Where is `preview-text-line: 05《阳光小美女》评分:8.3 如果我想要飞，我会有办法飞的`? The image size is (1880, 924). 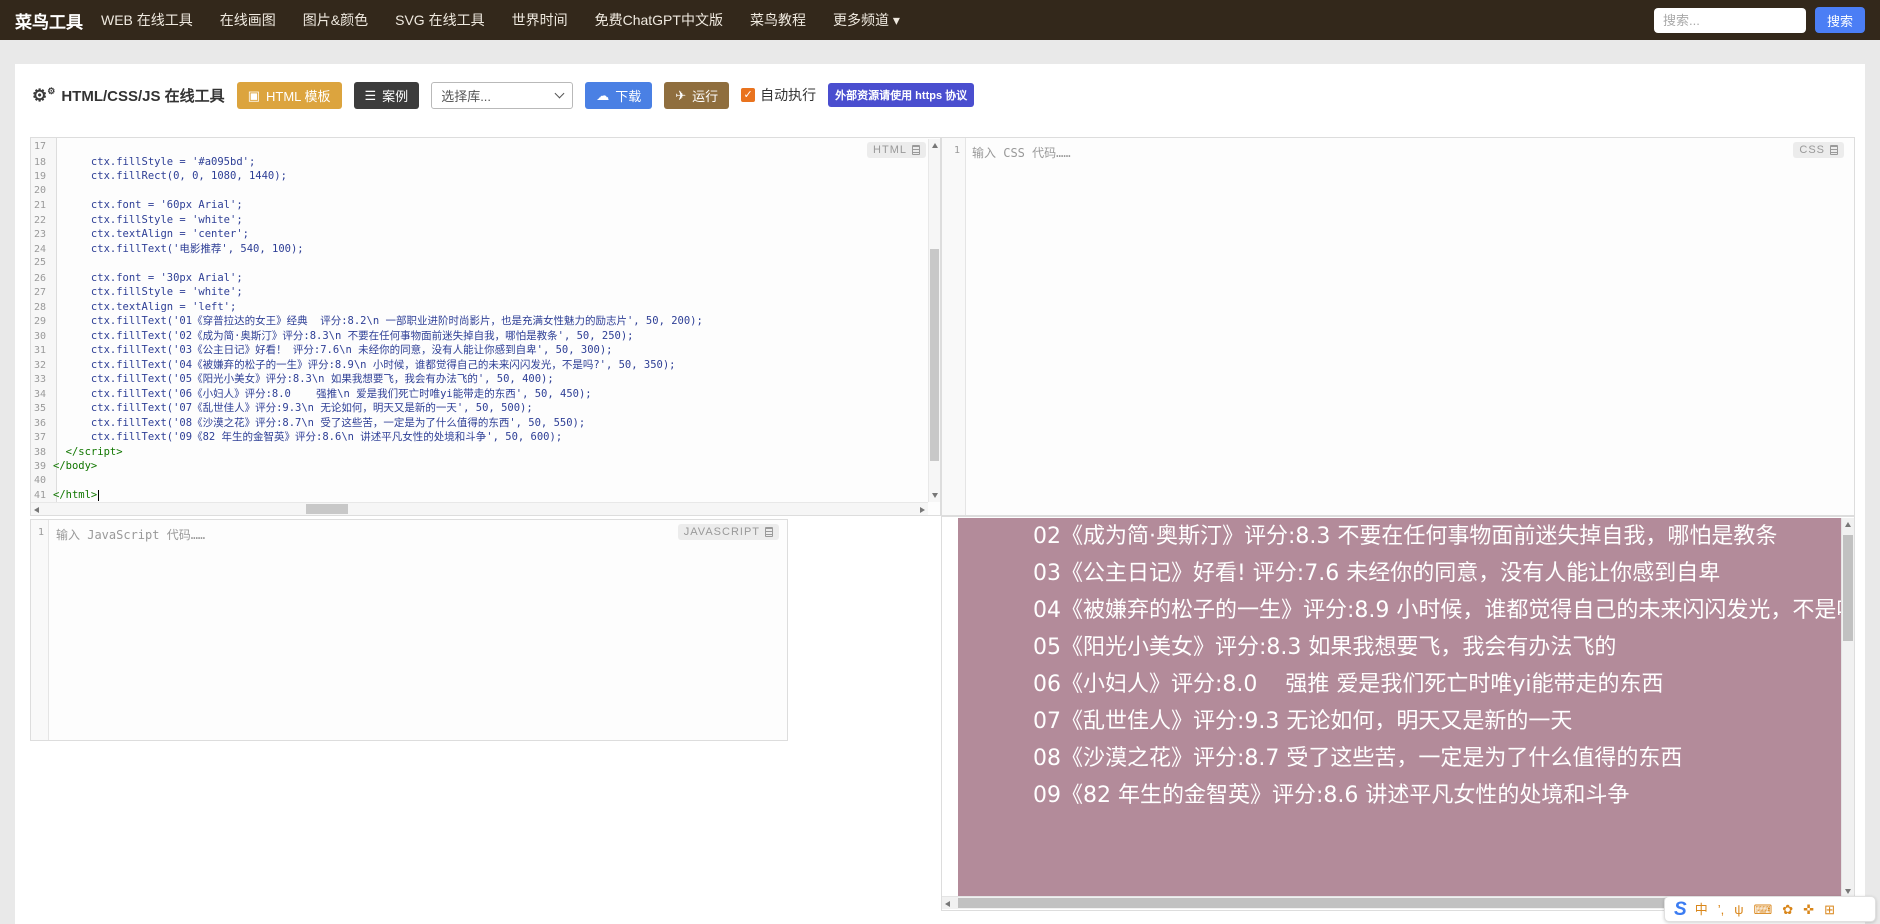
preview-text-line: 05《阳光小美女》评分:8.3 如果我想要飞，我会有办法飞的 is located at coordinates (1325, 647).